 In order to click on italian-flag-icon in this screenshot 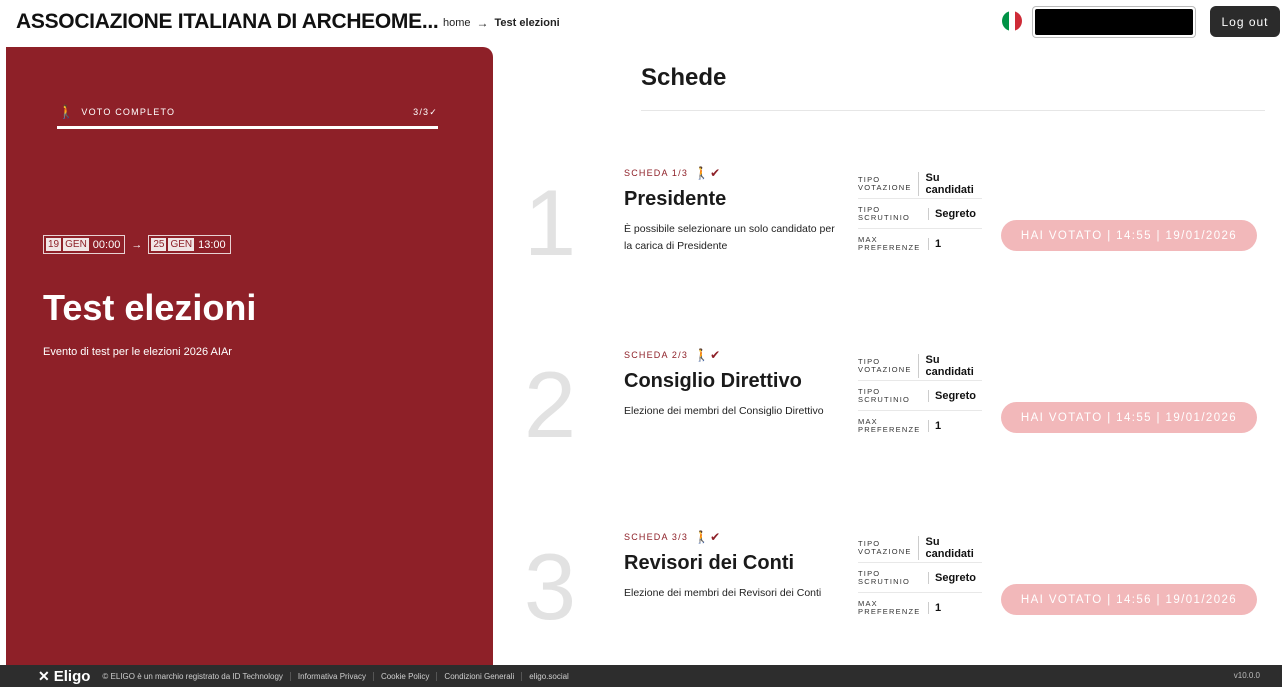, I will do `click(1012, 21)`.